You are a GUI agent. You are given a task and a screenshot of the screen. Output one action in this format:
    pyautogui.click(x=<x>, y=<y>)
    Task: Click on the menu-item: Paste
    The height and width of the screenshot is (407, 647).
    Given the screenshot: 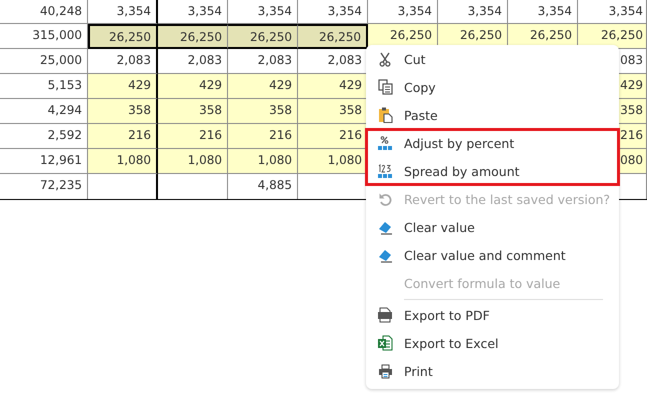 What is the action you would take?
    pyautogui.click(x=492, y=115)
    